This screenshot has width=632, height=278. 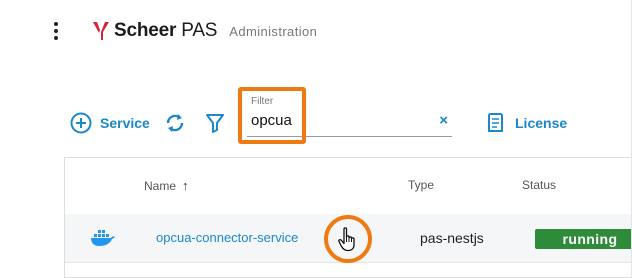 I want to click on filter-icon, so click(x=215, y=123).